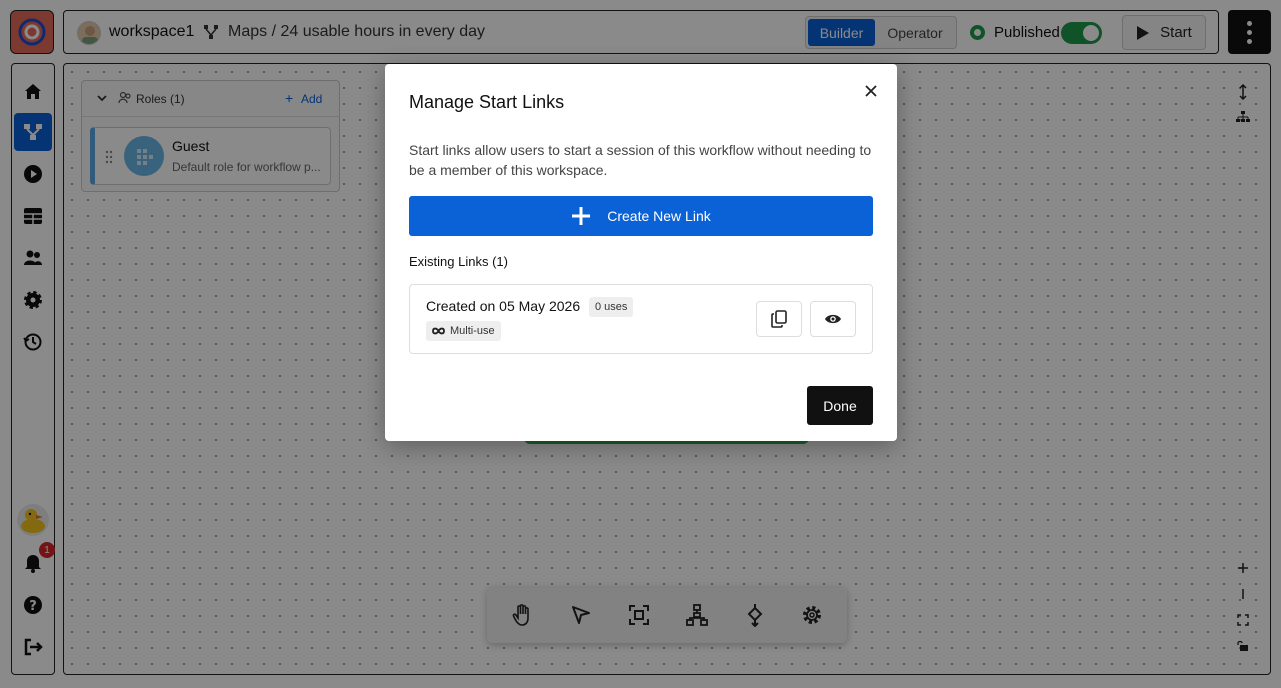  What do you see at coordinates (611, 307) in the screenshot?
I see `uses-badge: 0 uses` at bounding box center [611, 307].